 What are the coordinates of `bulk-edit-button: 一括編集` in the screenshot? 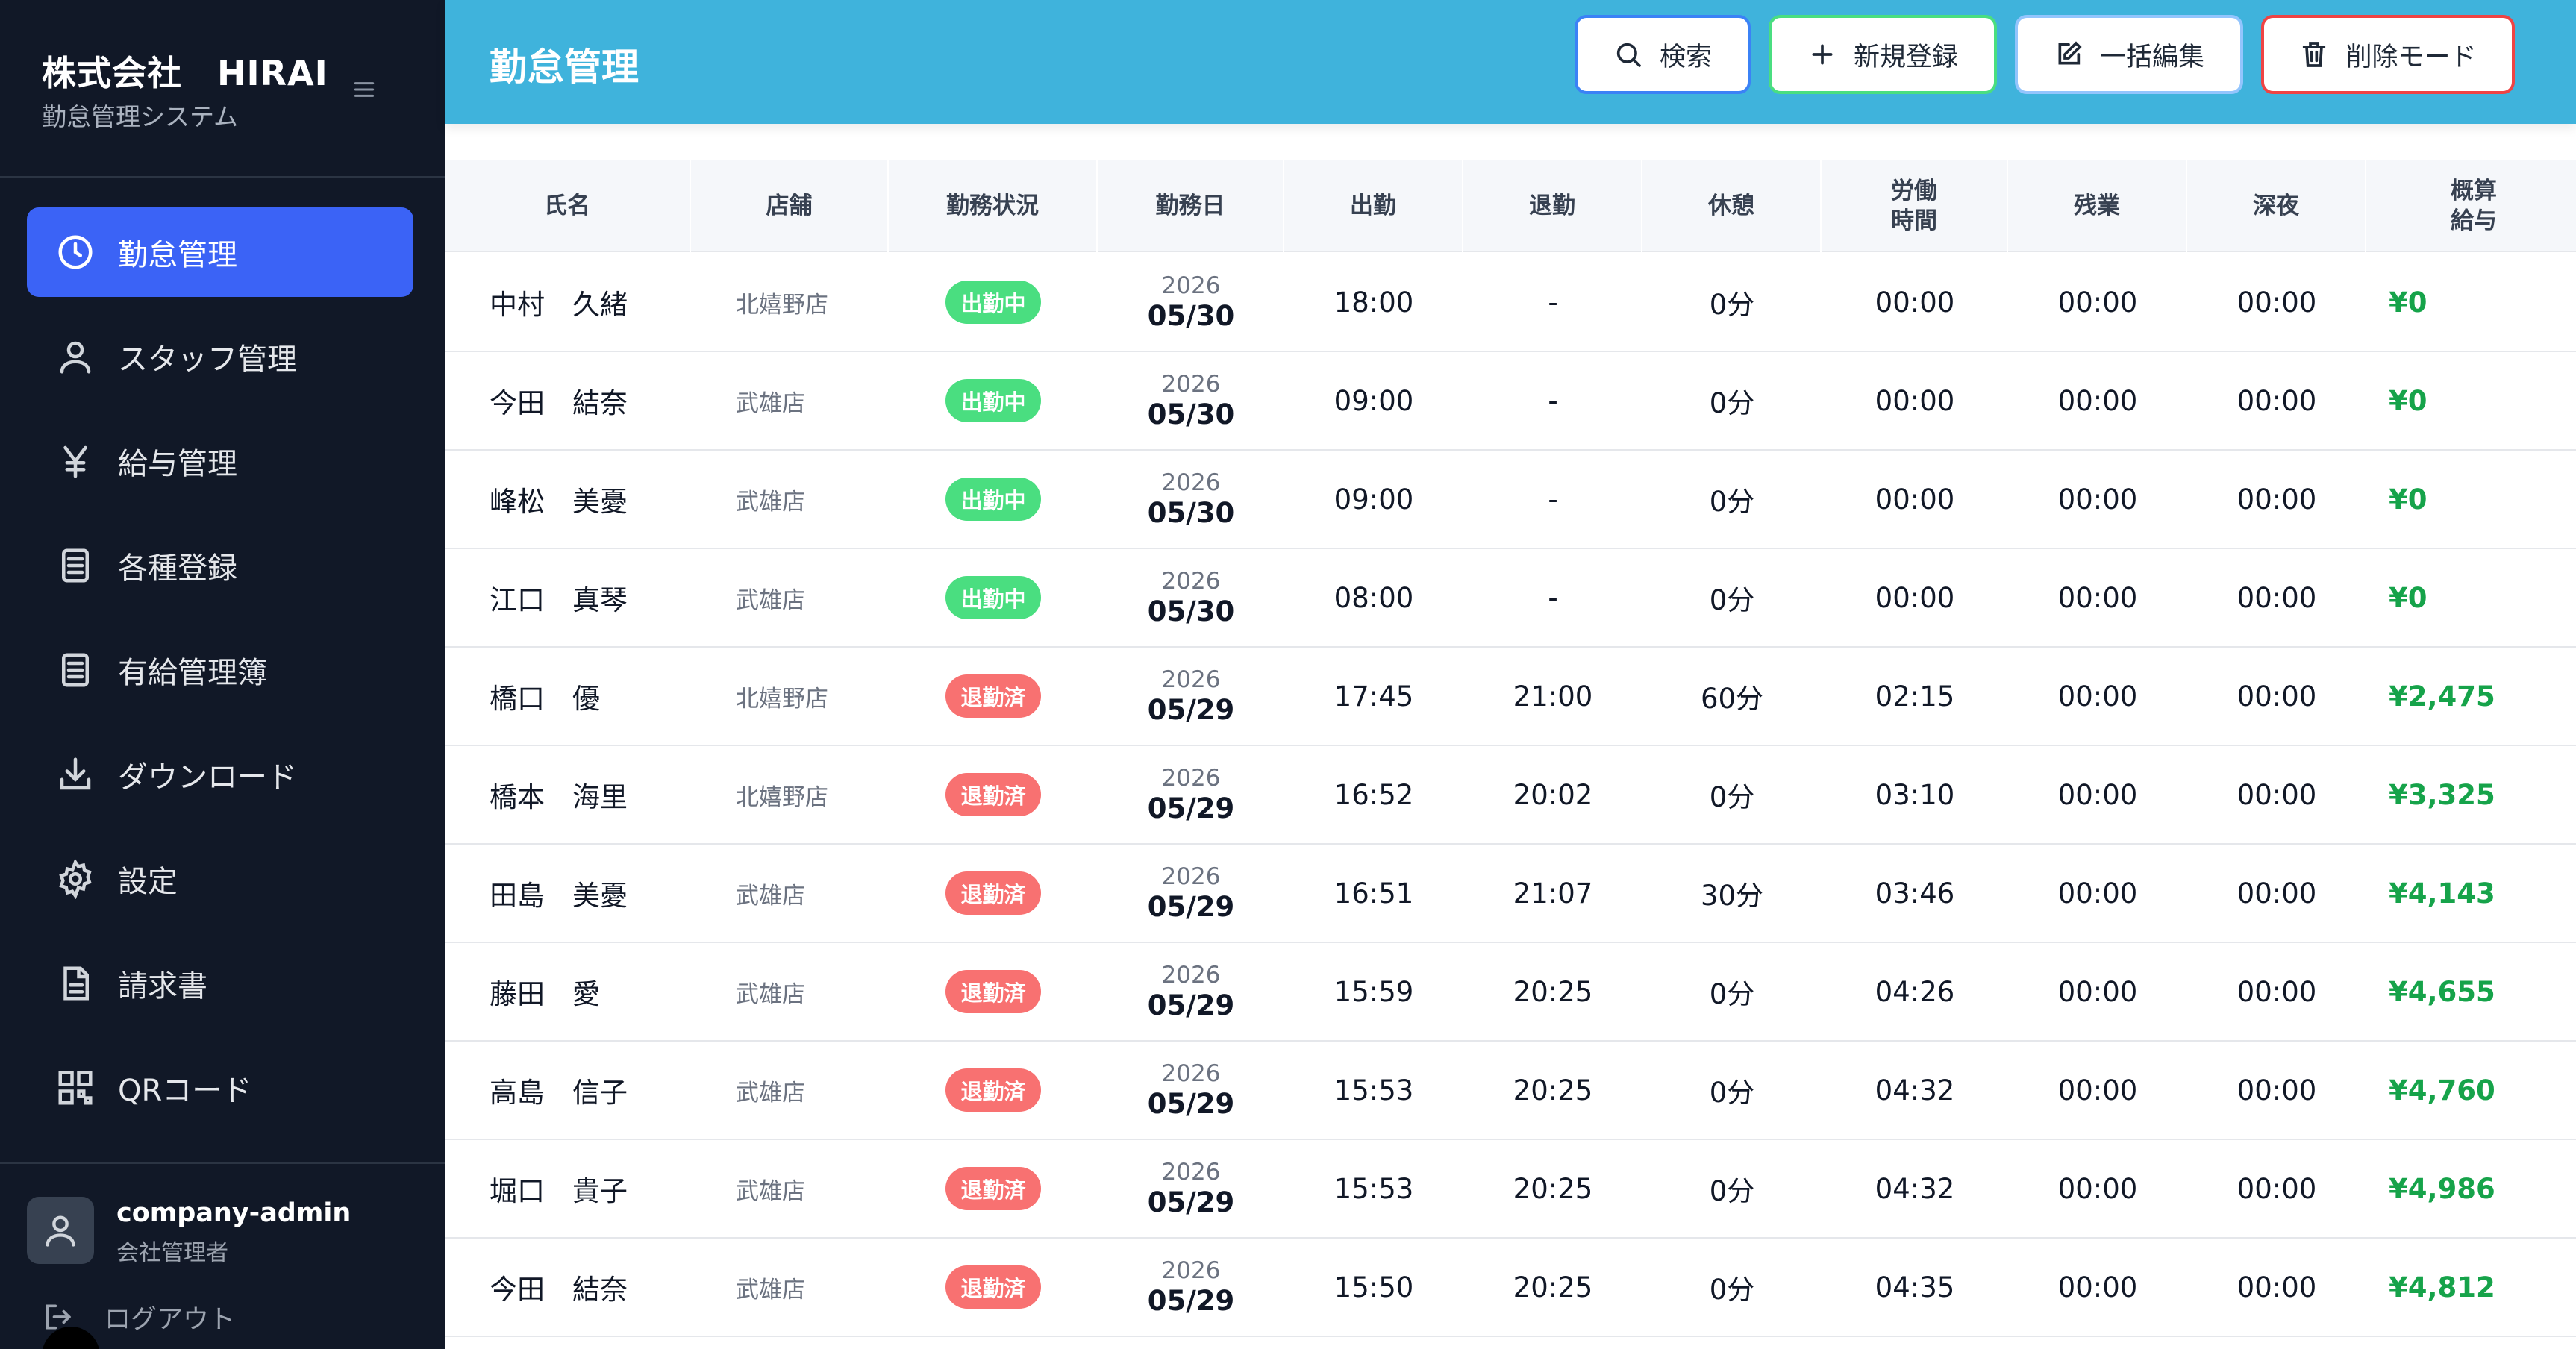 It's located at (2129, 54).